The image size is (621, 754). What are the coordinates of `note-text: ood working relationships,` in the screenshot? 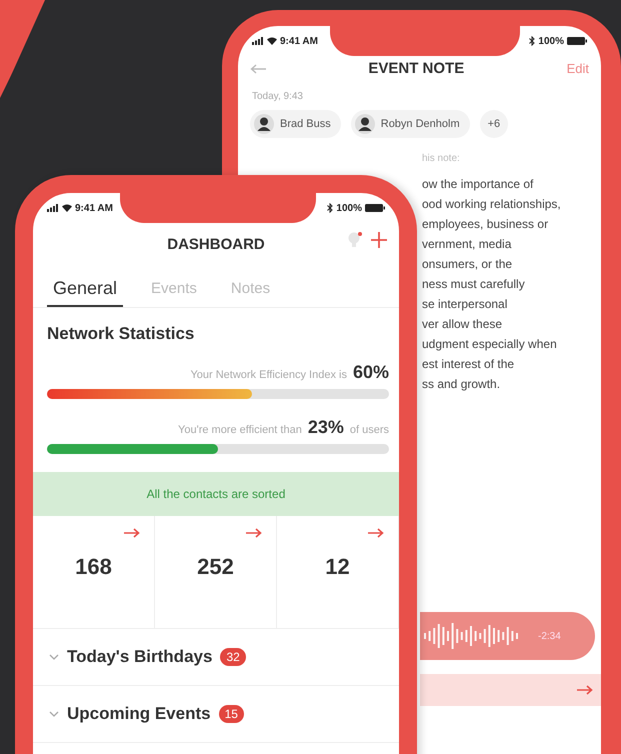 It's located at (492, 204).